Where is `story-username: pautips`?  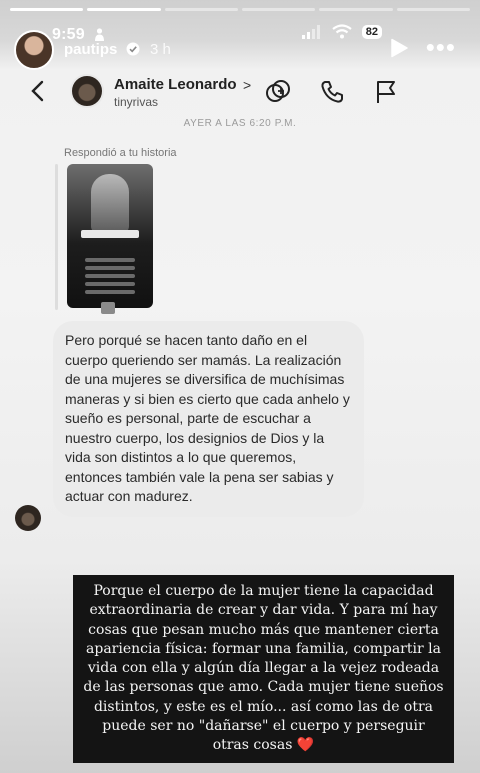
story-username: pautips is located at coordinates (90, 49).